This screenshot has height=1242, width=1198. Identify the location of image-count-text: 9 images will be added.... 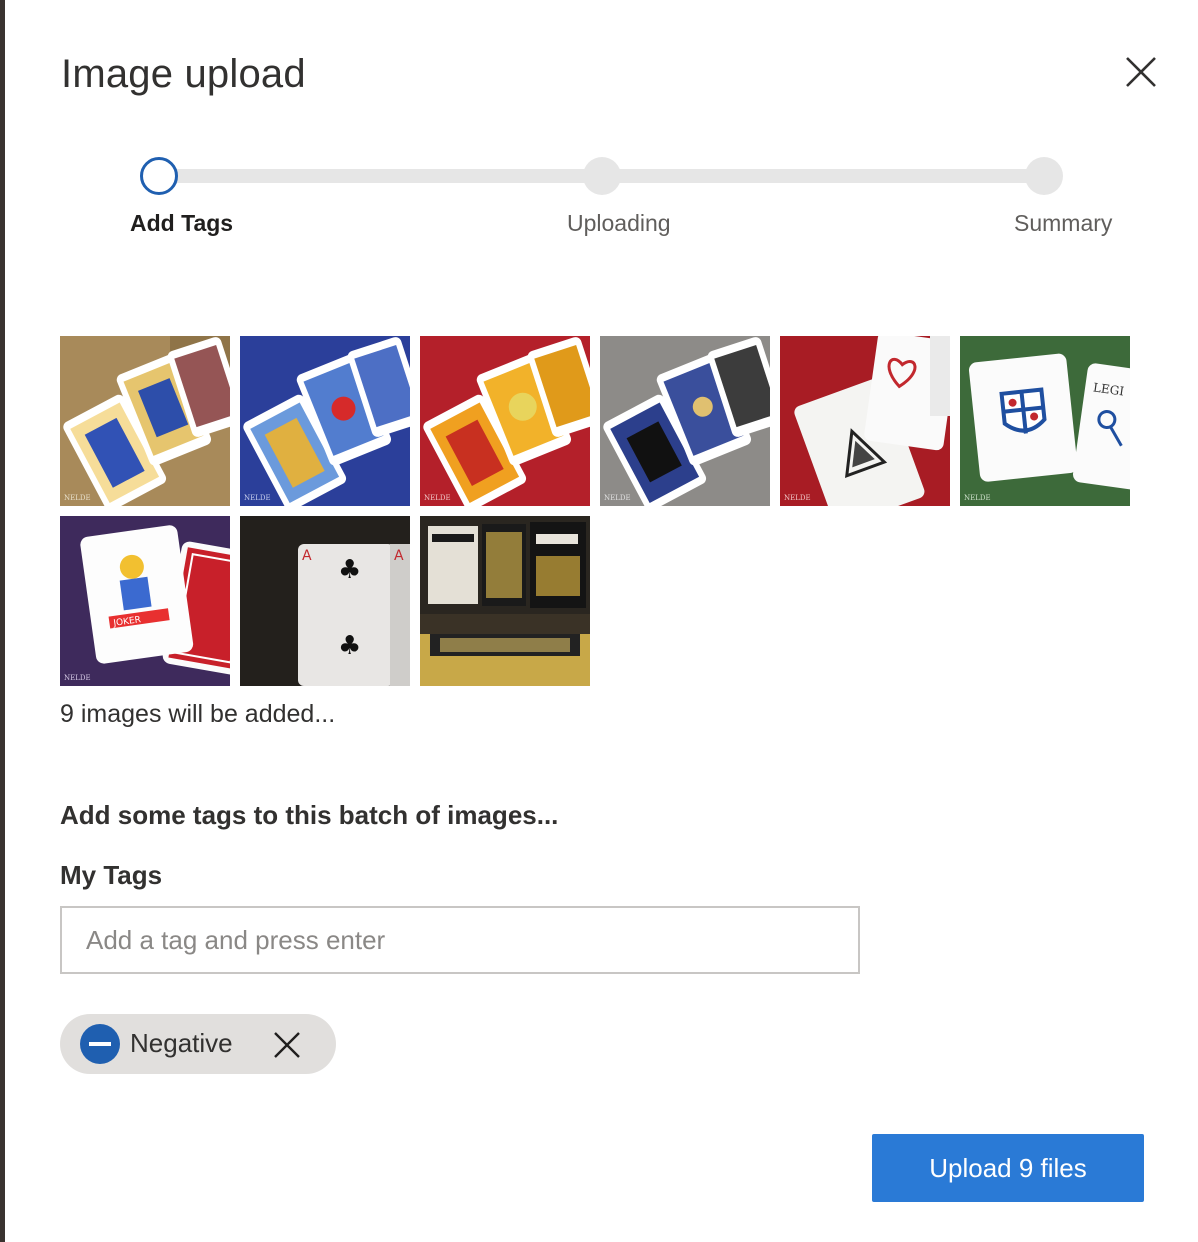
(198, 714).